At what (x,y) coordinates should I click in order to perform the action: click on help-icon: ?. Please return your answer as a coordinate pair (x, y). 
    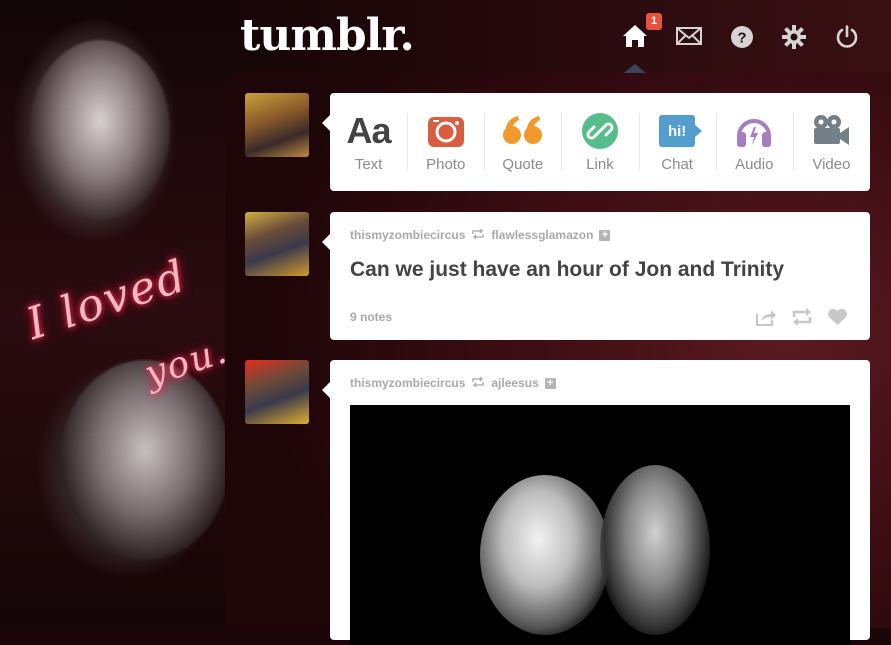
    Looking at the image, I should click on (744, 39).